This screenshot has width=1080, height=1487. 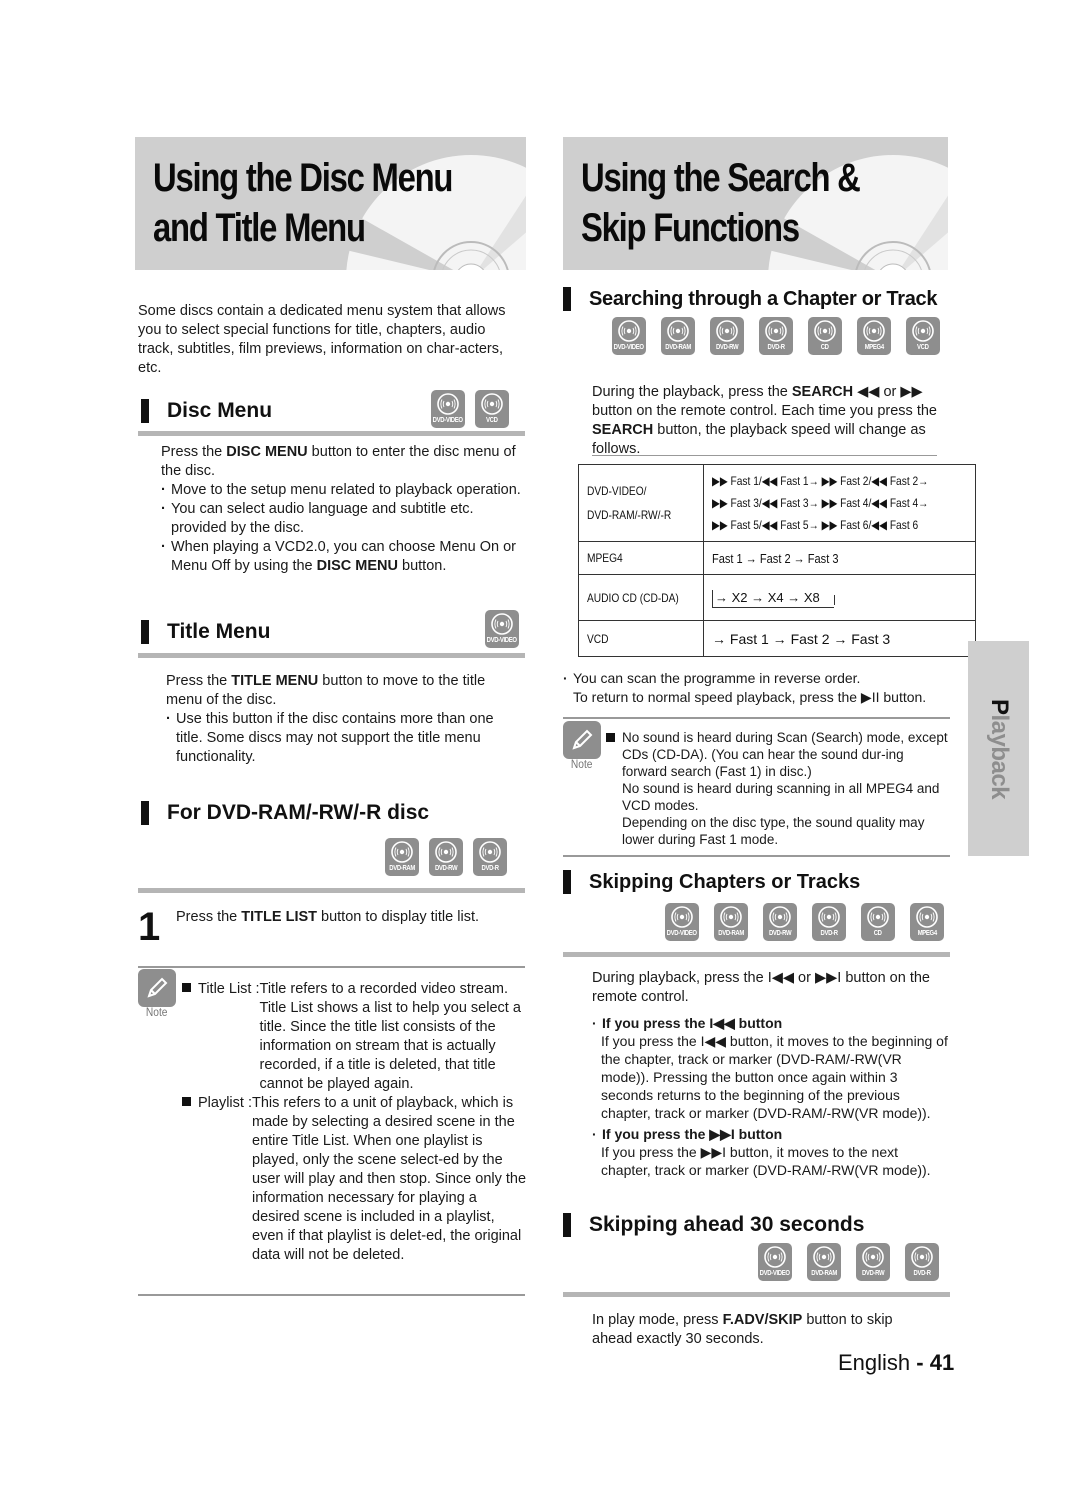 I want to click on left-banner: Using the Disc Menu and Title Menu, so click(x=330, y=203).